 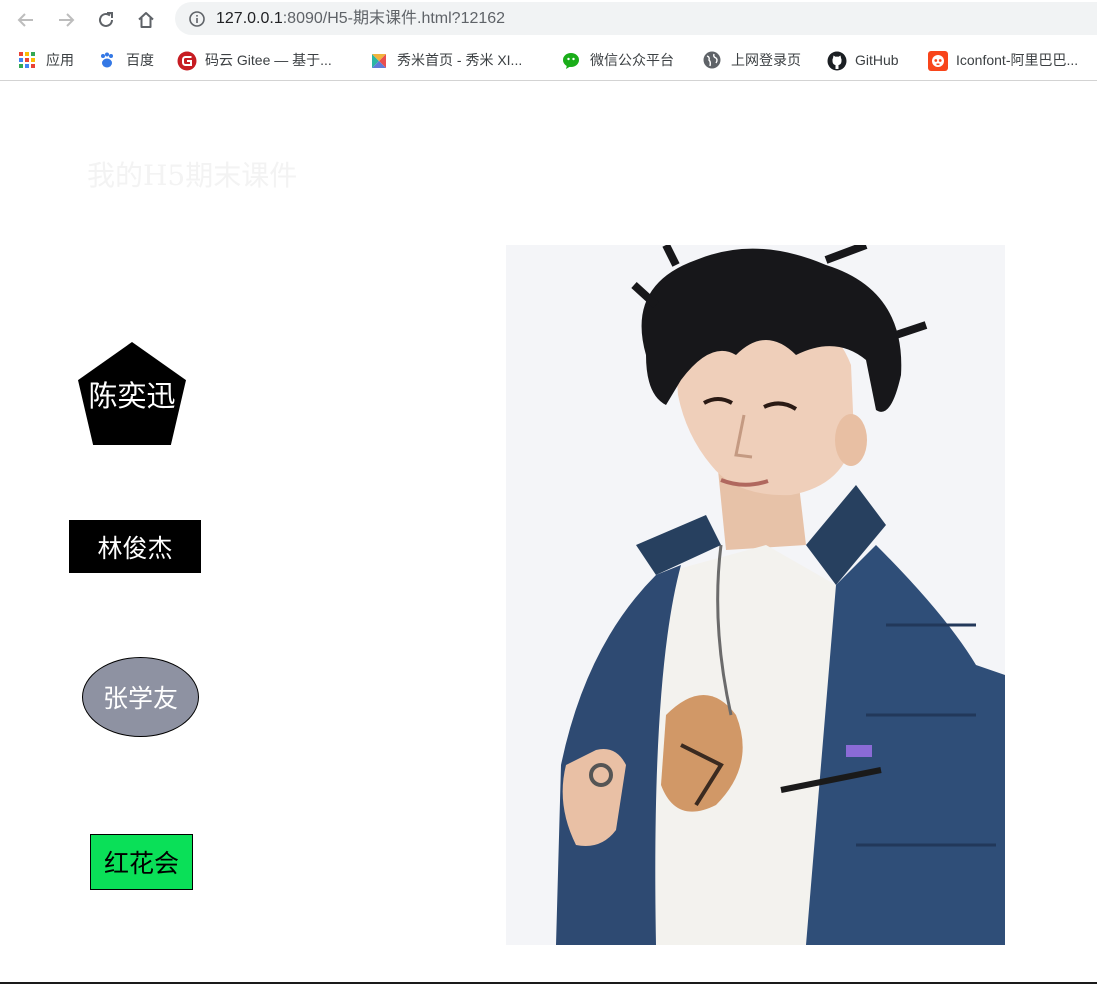 I want to click on bookmark-label: 上网登录页, so click(x=766, y=60).